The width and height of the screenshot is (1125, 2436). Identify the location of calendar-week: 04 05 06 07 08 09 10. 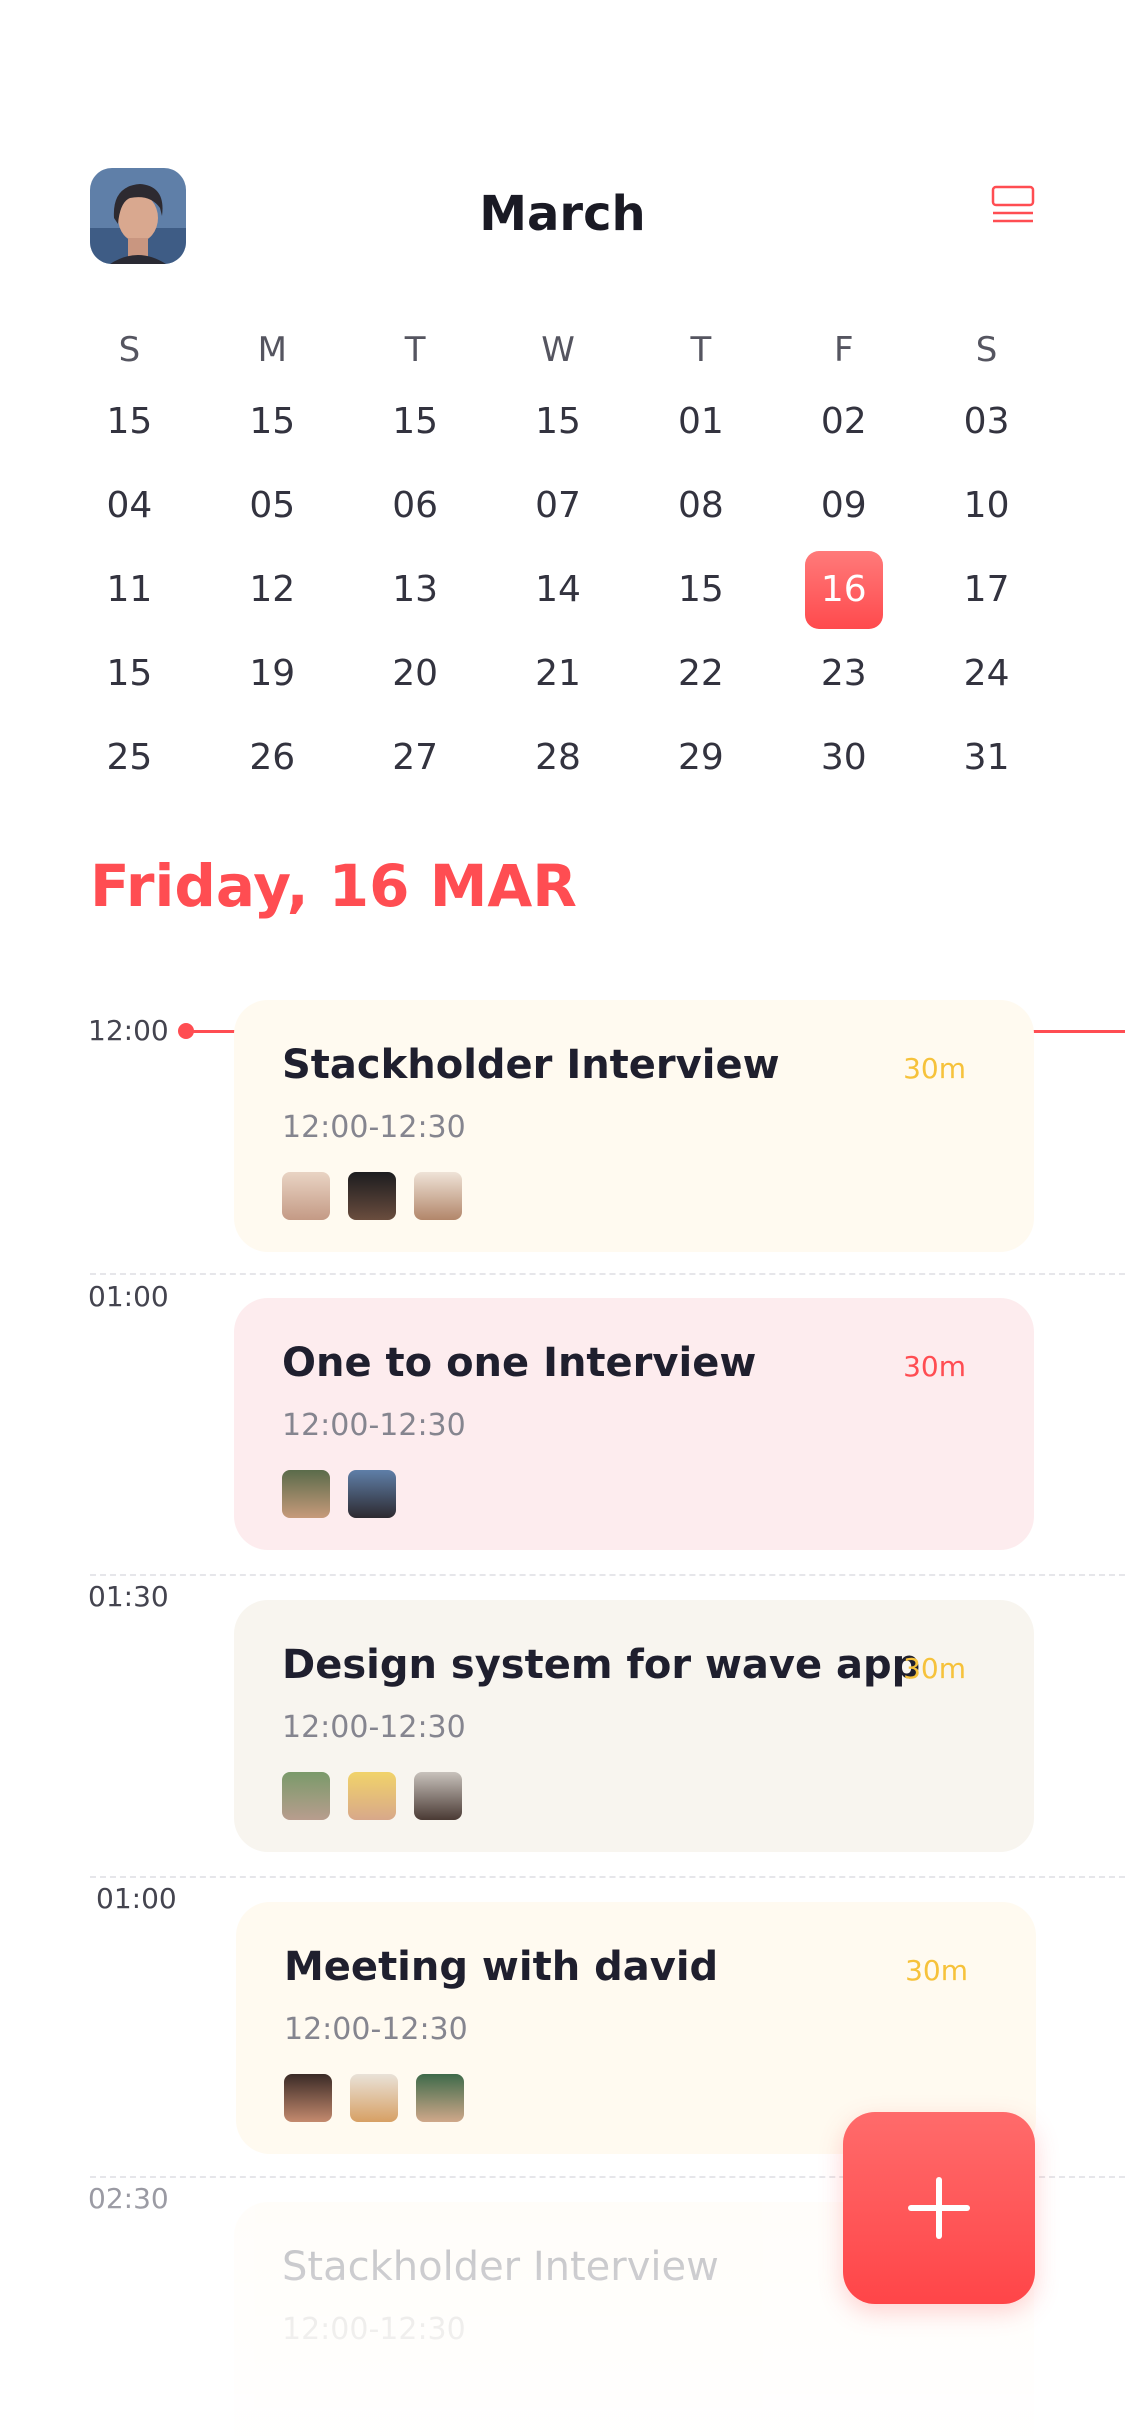
(558, 506).